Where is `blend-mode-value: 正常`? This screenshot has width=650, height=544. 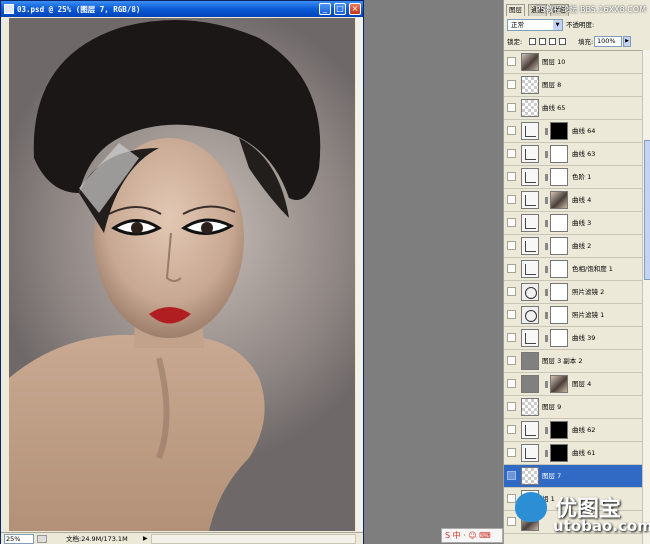
blend-mode-value: 正常 is located at coordinates (517, 25).